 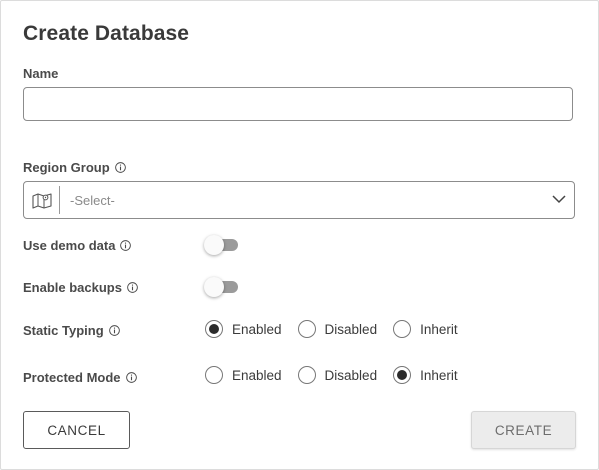 What do you see at coordinates (63, 330) in the screenshot?
I see `static-typing-label-text: Static Typing` at bounding box center [63, 330].